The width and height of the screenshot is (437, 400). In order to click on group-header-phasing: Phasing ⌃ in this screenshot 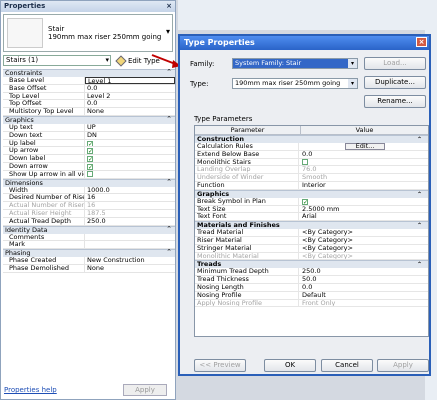, I will do `click(89, 253)`.